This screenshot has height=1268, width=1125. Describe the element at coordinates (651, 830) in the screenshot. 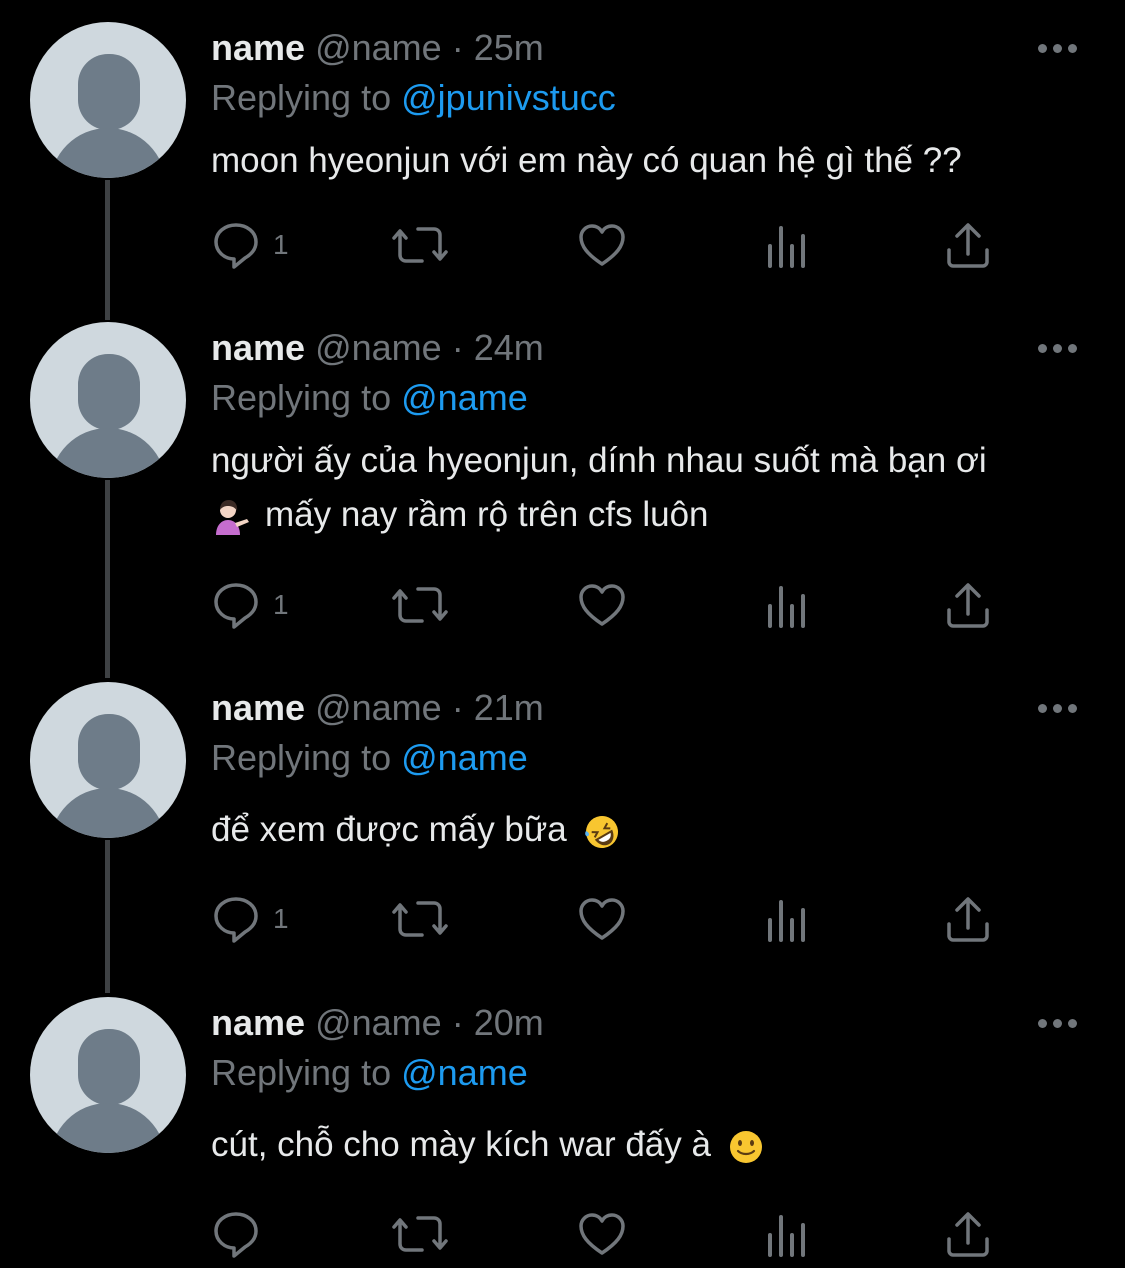

I see `tweet-text: để xem được mấy bữa` at that location.